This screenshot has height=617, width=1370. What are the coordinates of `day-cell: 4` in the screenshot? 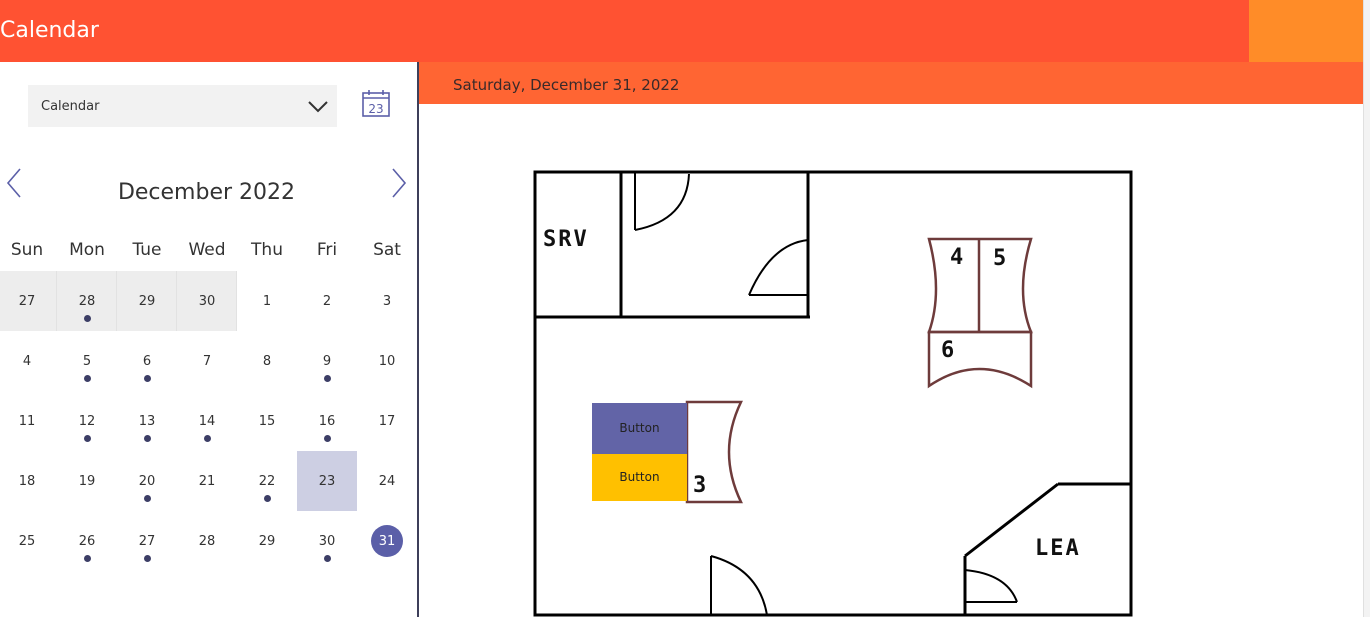 It's located at (28, 361).